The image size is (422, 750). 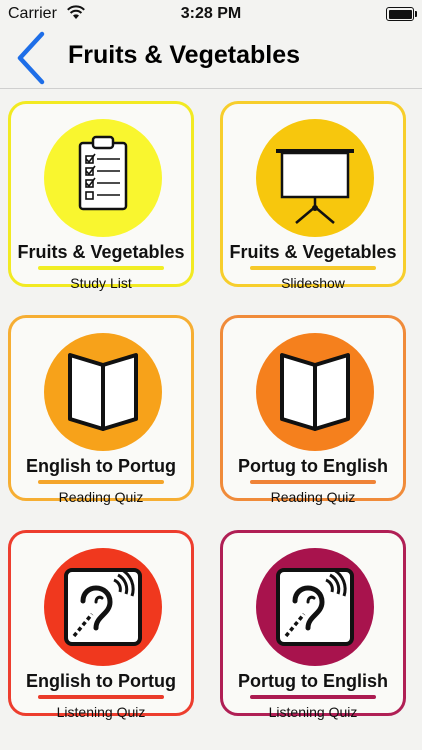 I want to click on tile-slideshow: Fruits & Vegetables Slideshow, so click(x=313, y=196).